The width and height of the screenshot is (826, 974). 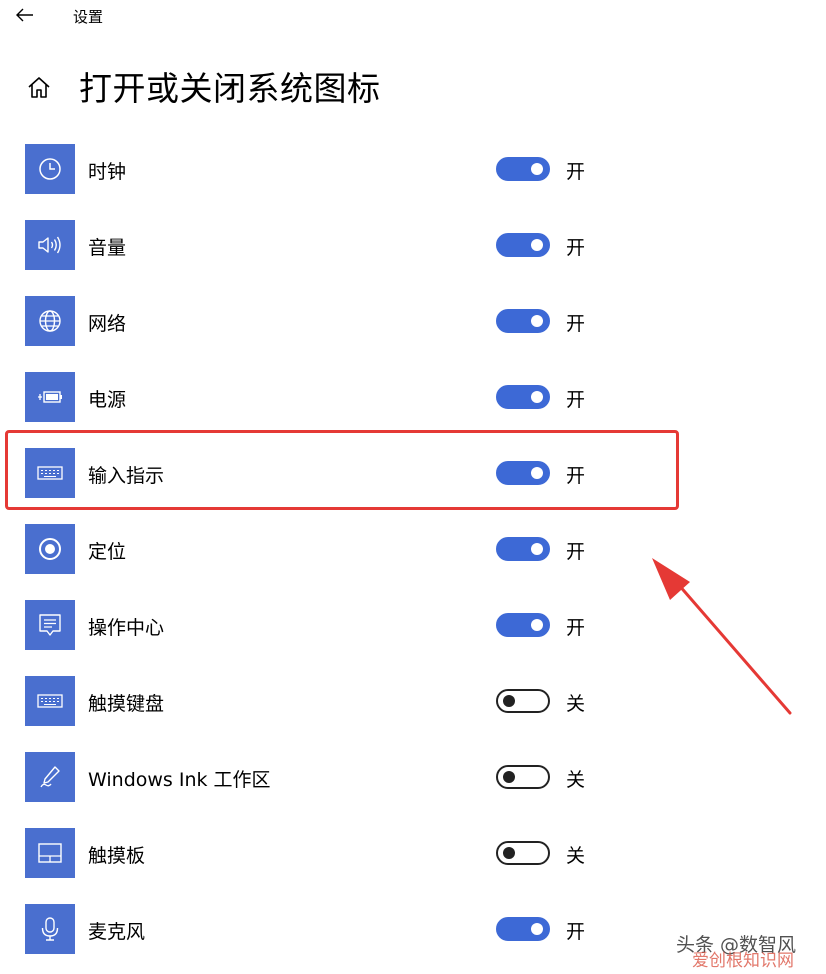 What do you see at coordinates (126, 704) in the screenshot?
I see `item-label: 触摸键盘` at bounding box center [126, 704].